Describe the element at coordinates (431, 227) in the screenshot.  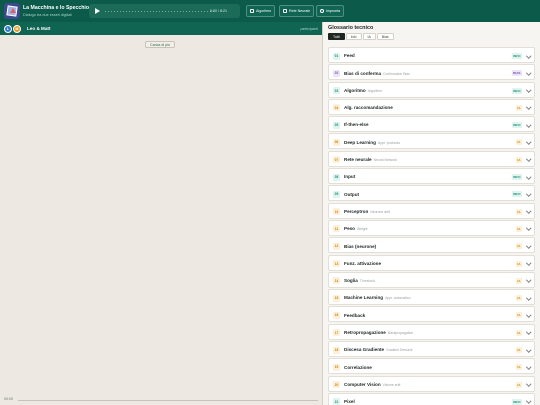
I see `glossary-item: 11 Peso Weight IA` at that location.